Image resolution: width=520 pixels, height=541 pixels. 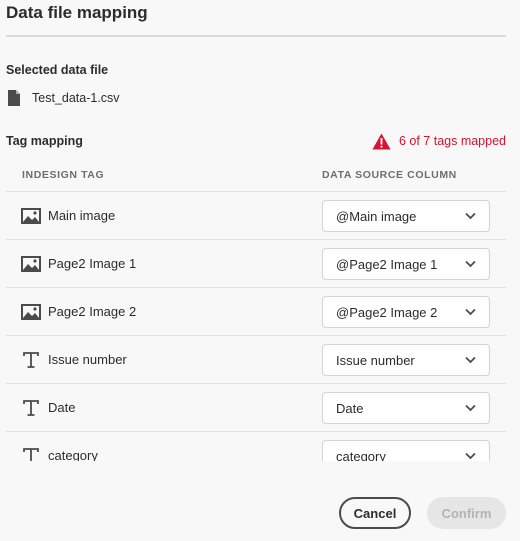 What do you see at coordinates (376, 216) in the screenshot?
I see `dropdown-value: @Main image` at bounding box center [376, 216].